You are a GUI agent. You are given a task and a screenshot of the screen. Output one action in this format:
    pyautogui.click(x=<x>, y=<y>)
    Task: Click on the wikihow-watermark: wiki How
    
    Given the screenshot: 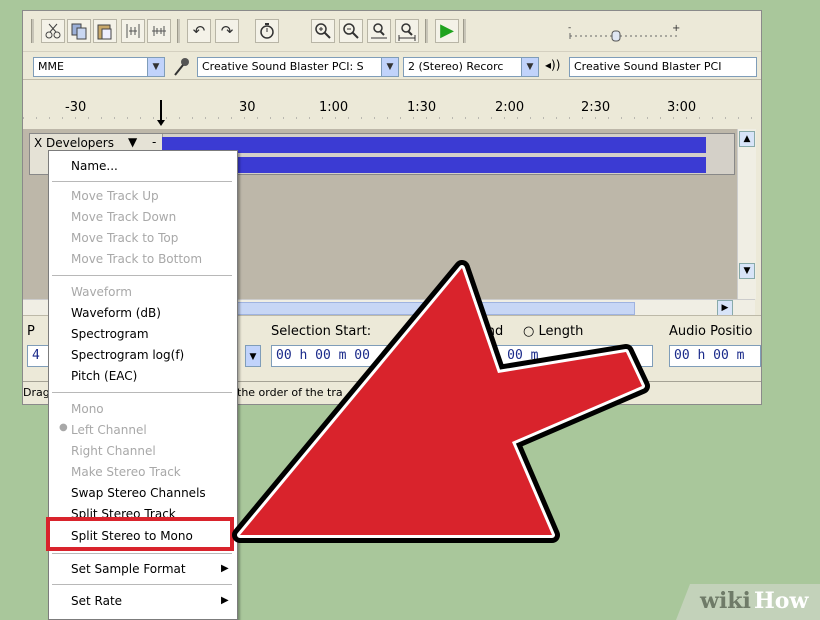 What is the action you would take?
    pyautogui.click(x=748, y=602)
    